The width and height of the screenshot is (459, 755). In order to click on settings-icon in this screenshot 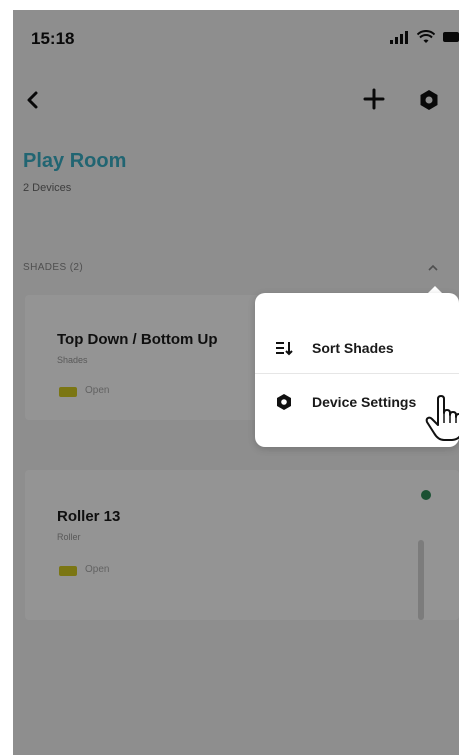, I will do `click(284, 402)`.